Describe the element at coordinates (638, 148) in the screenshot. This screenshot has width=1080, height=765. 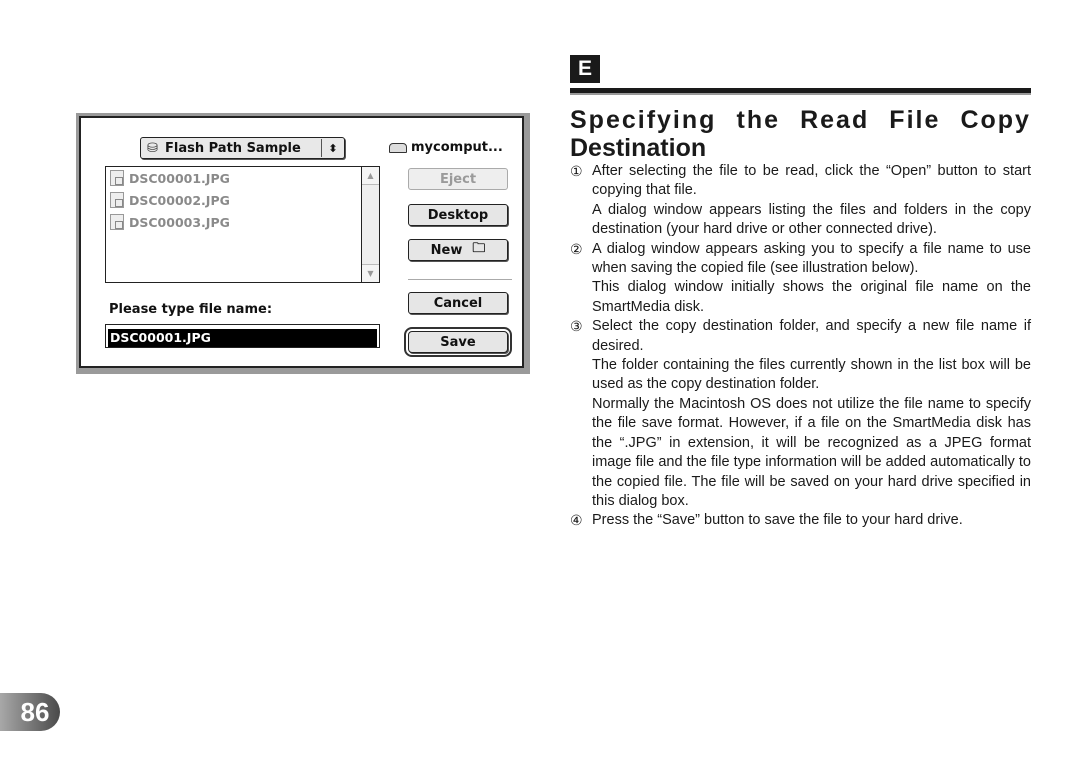
I see `title-line-2: Destination` at that location.